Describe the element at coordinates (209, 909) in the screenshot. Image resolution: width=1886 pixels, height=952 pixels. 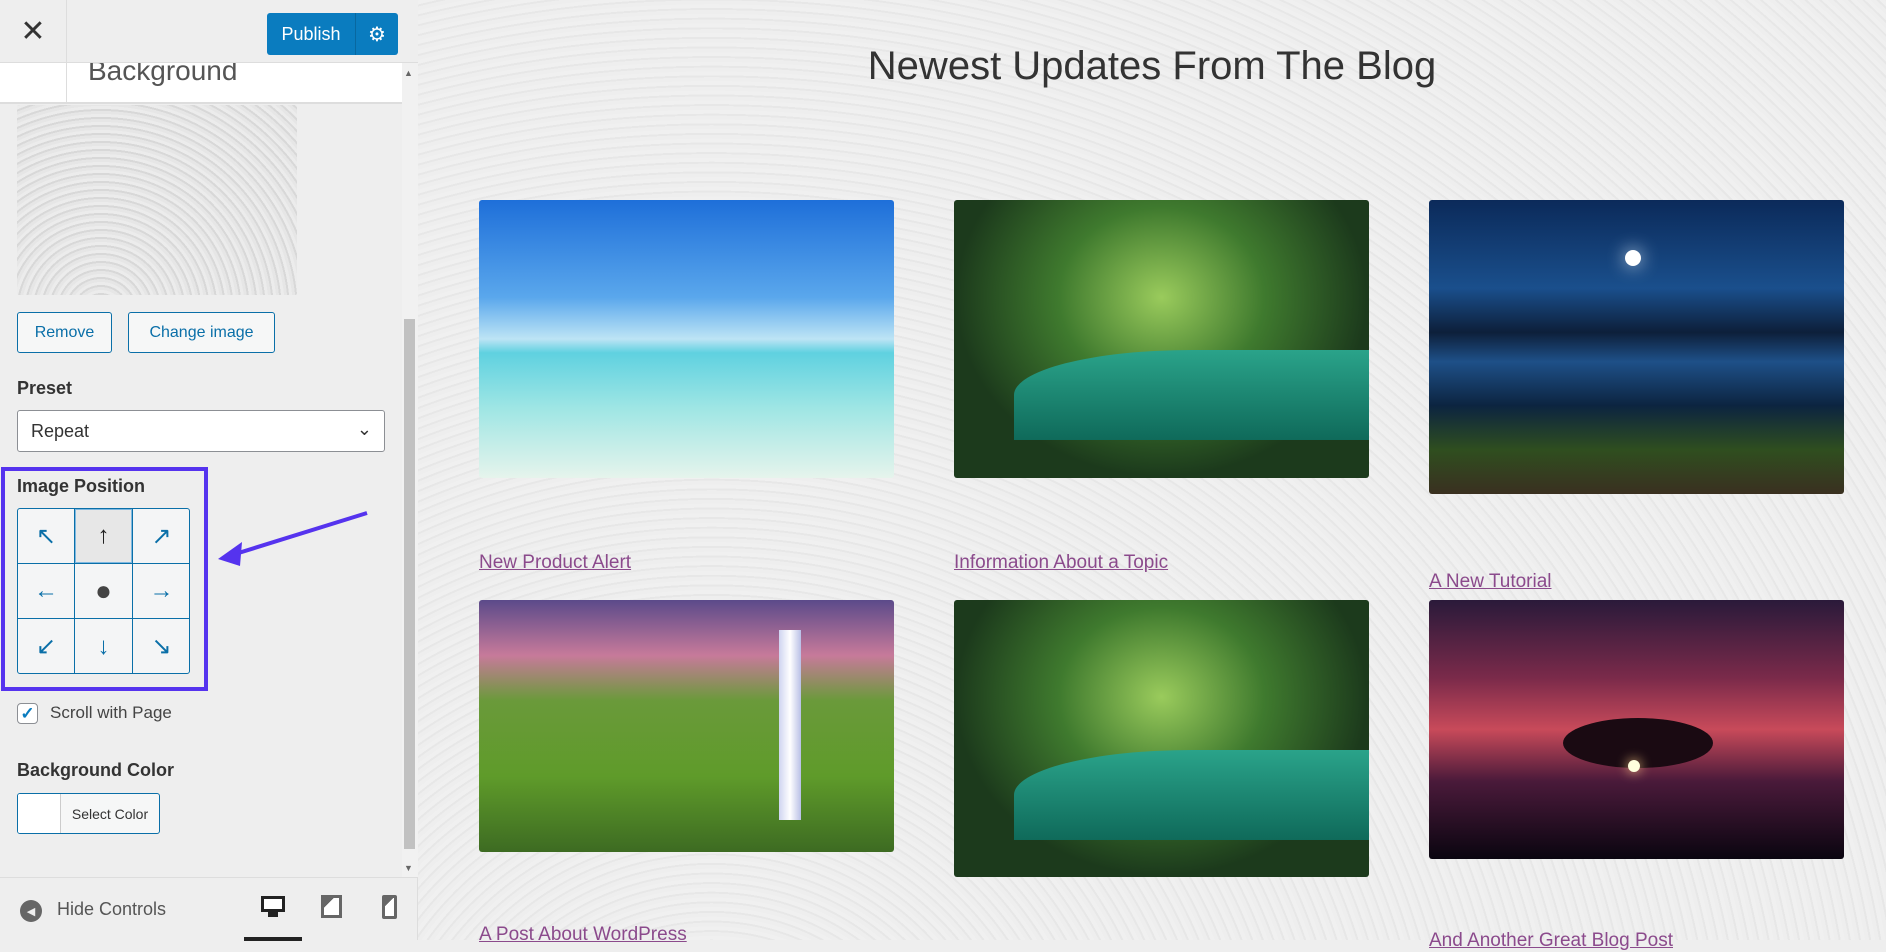
I see `customizer-footer: ◀ Hide Controls` at that location.